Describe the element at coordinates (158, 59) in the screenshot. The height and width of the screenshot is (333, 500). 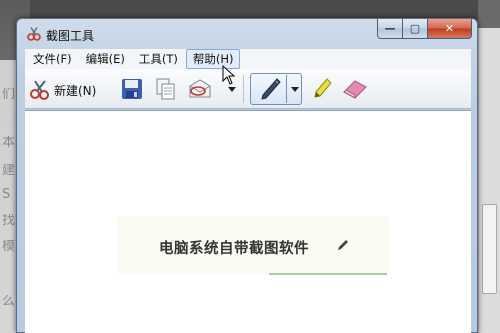
I see `menu-tools: 工具(T)` at that location.